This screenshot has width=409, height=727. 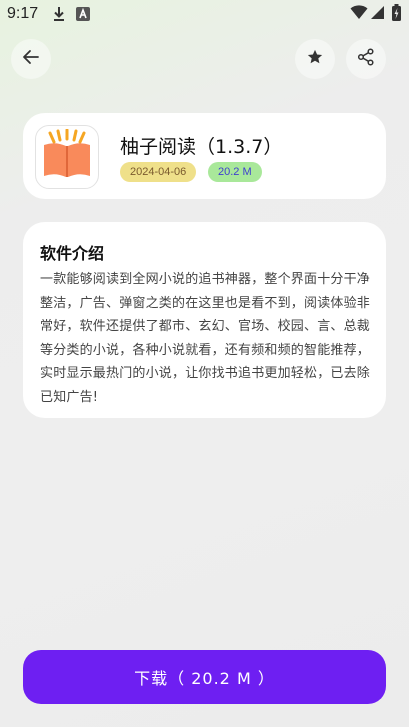 I want to click on app-info-card: 柚子阅读（1.3.7） 2024-04-06 20.2 M, so click(x=204, y=156).